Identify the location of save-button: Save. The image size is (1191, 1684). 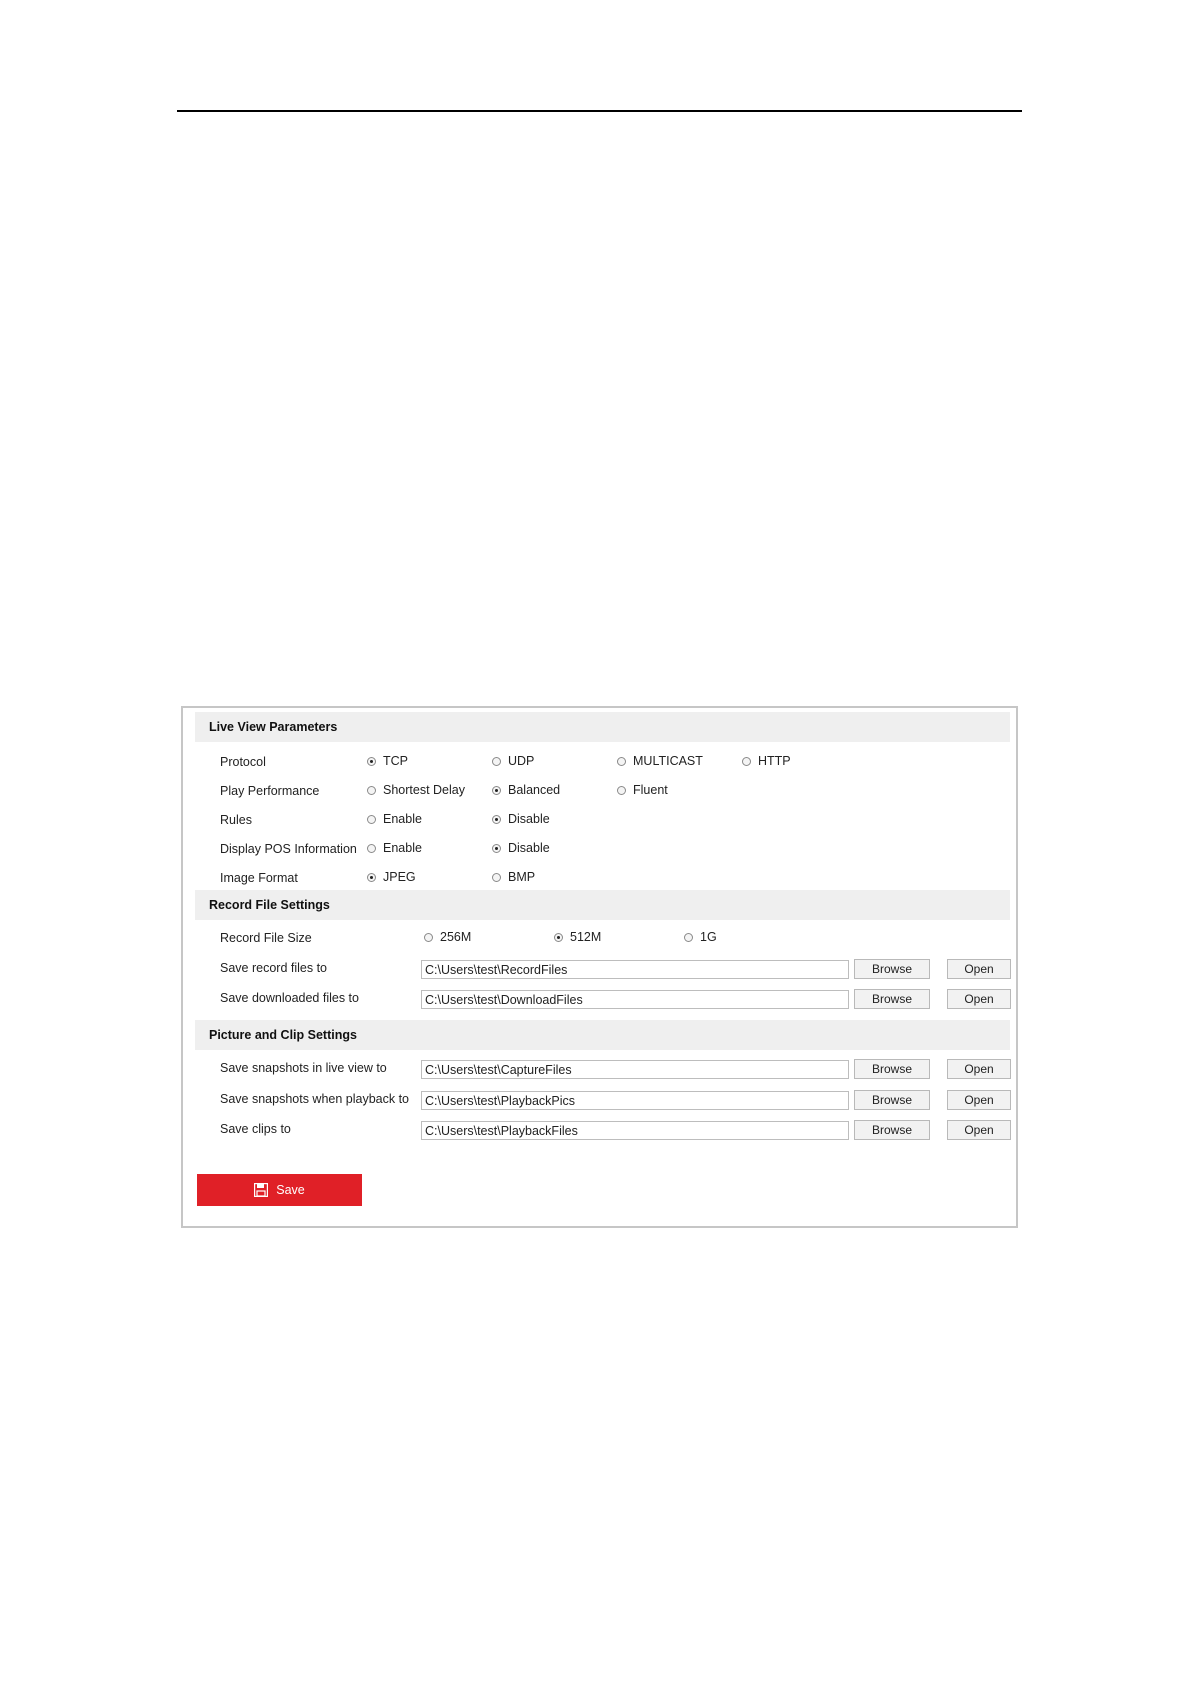
(279, 1190).